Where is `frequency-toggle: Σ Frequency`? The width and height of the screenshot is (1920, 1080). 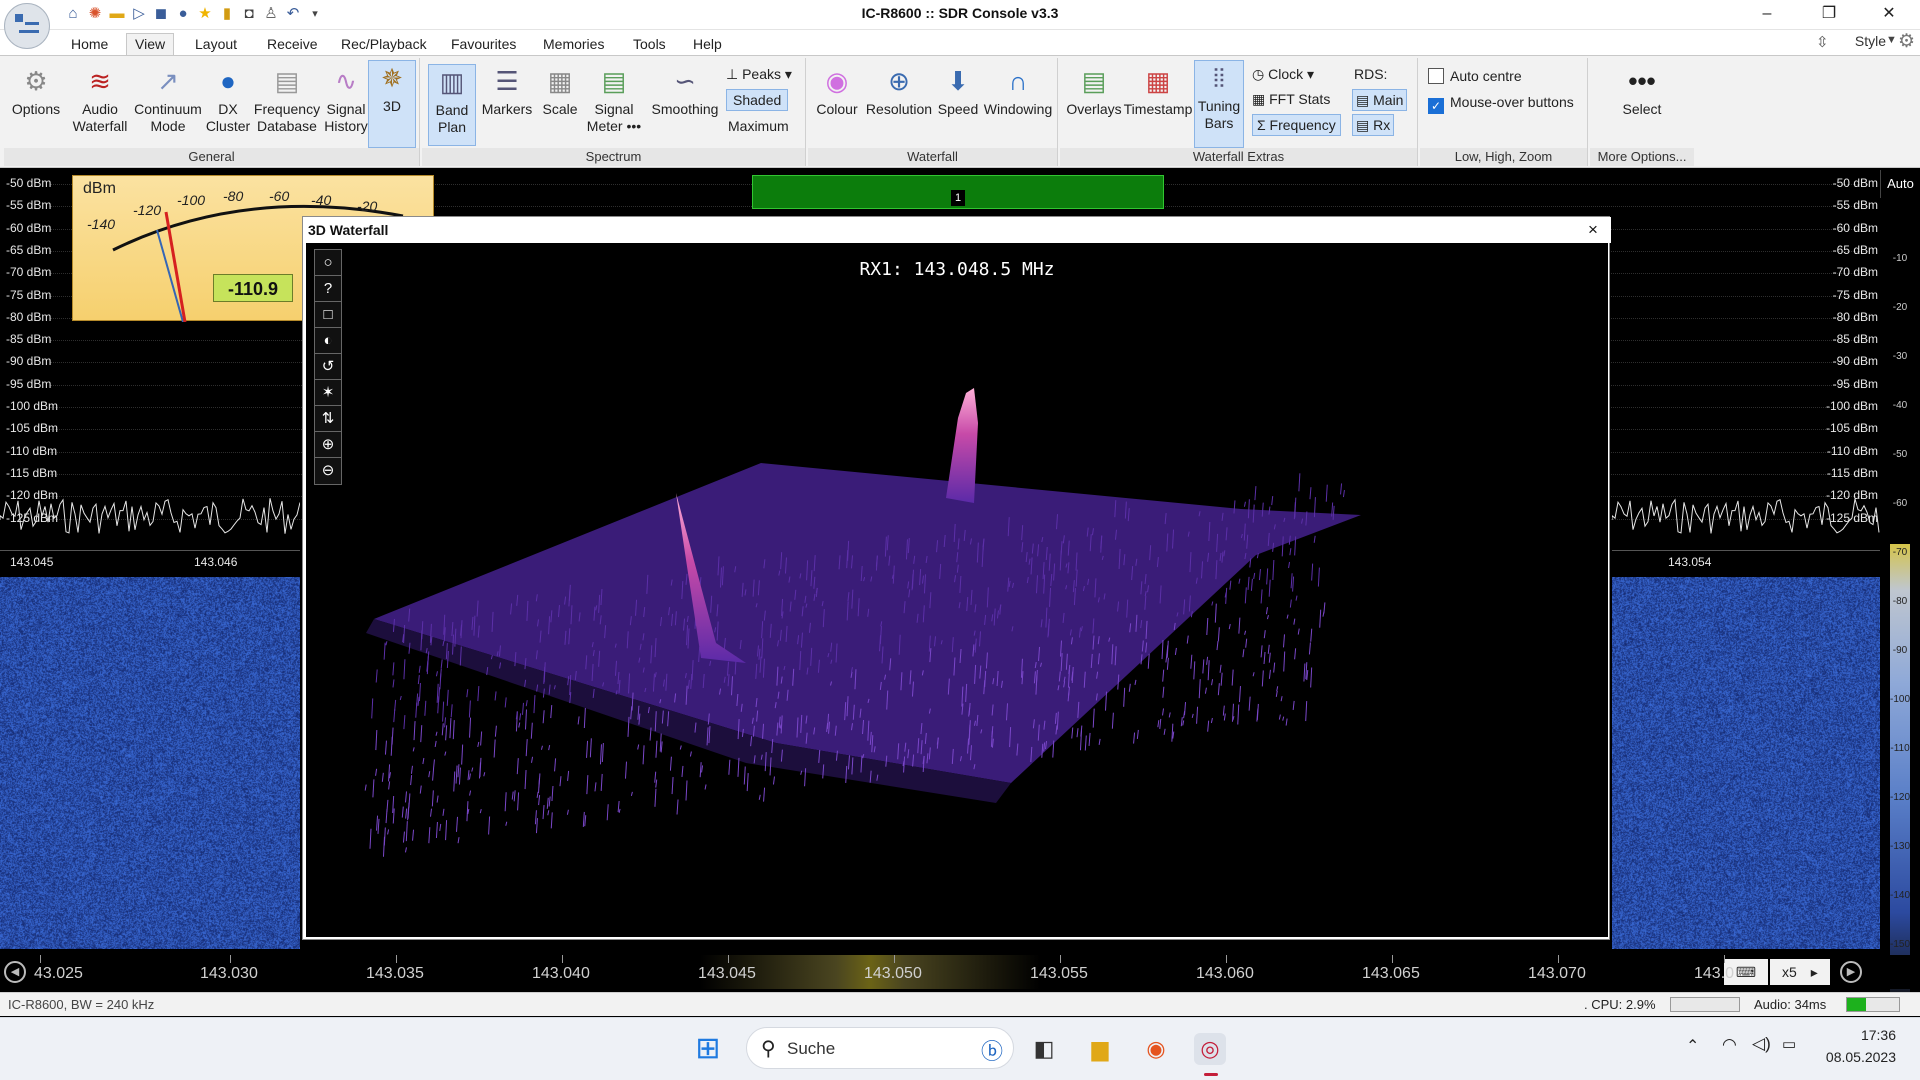 frequency-toggle: Σ Frequency is located at coordinates (1296, 125).